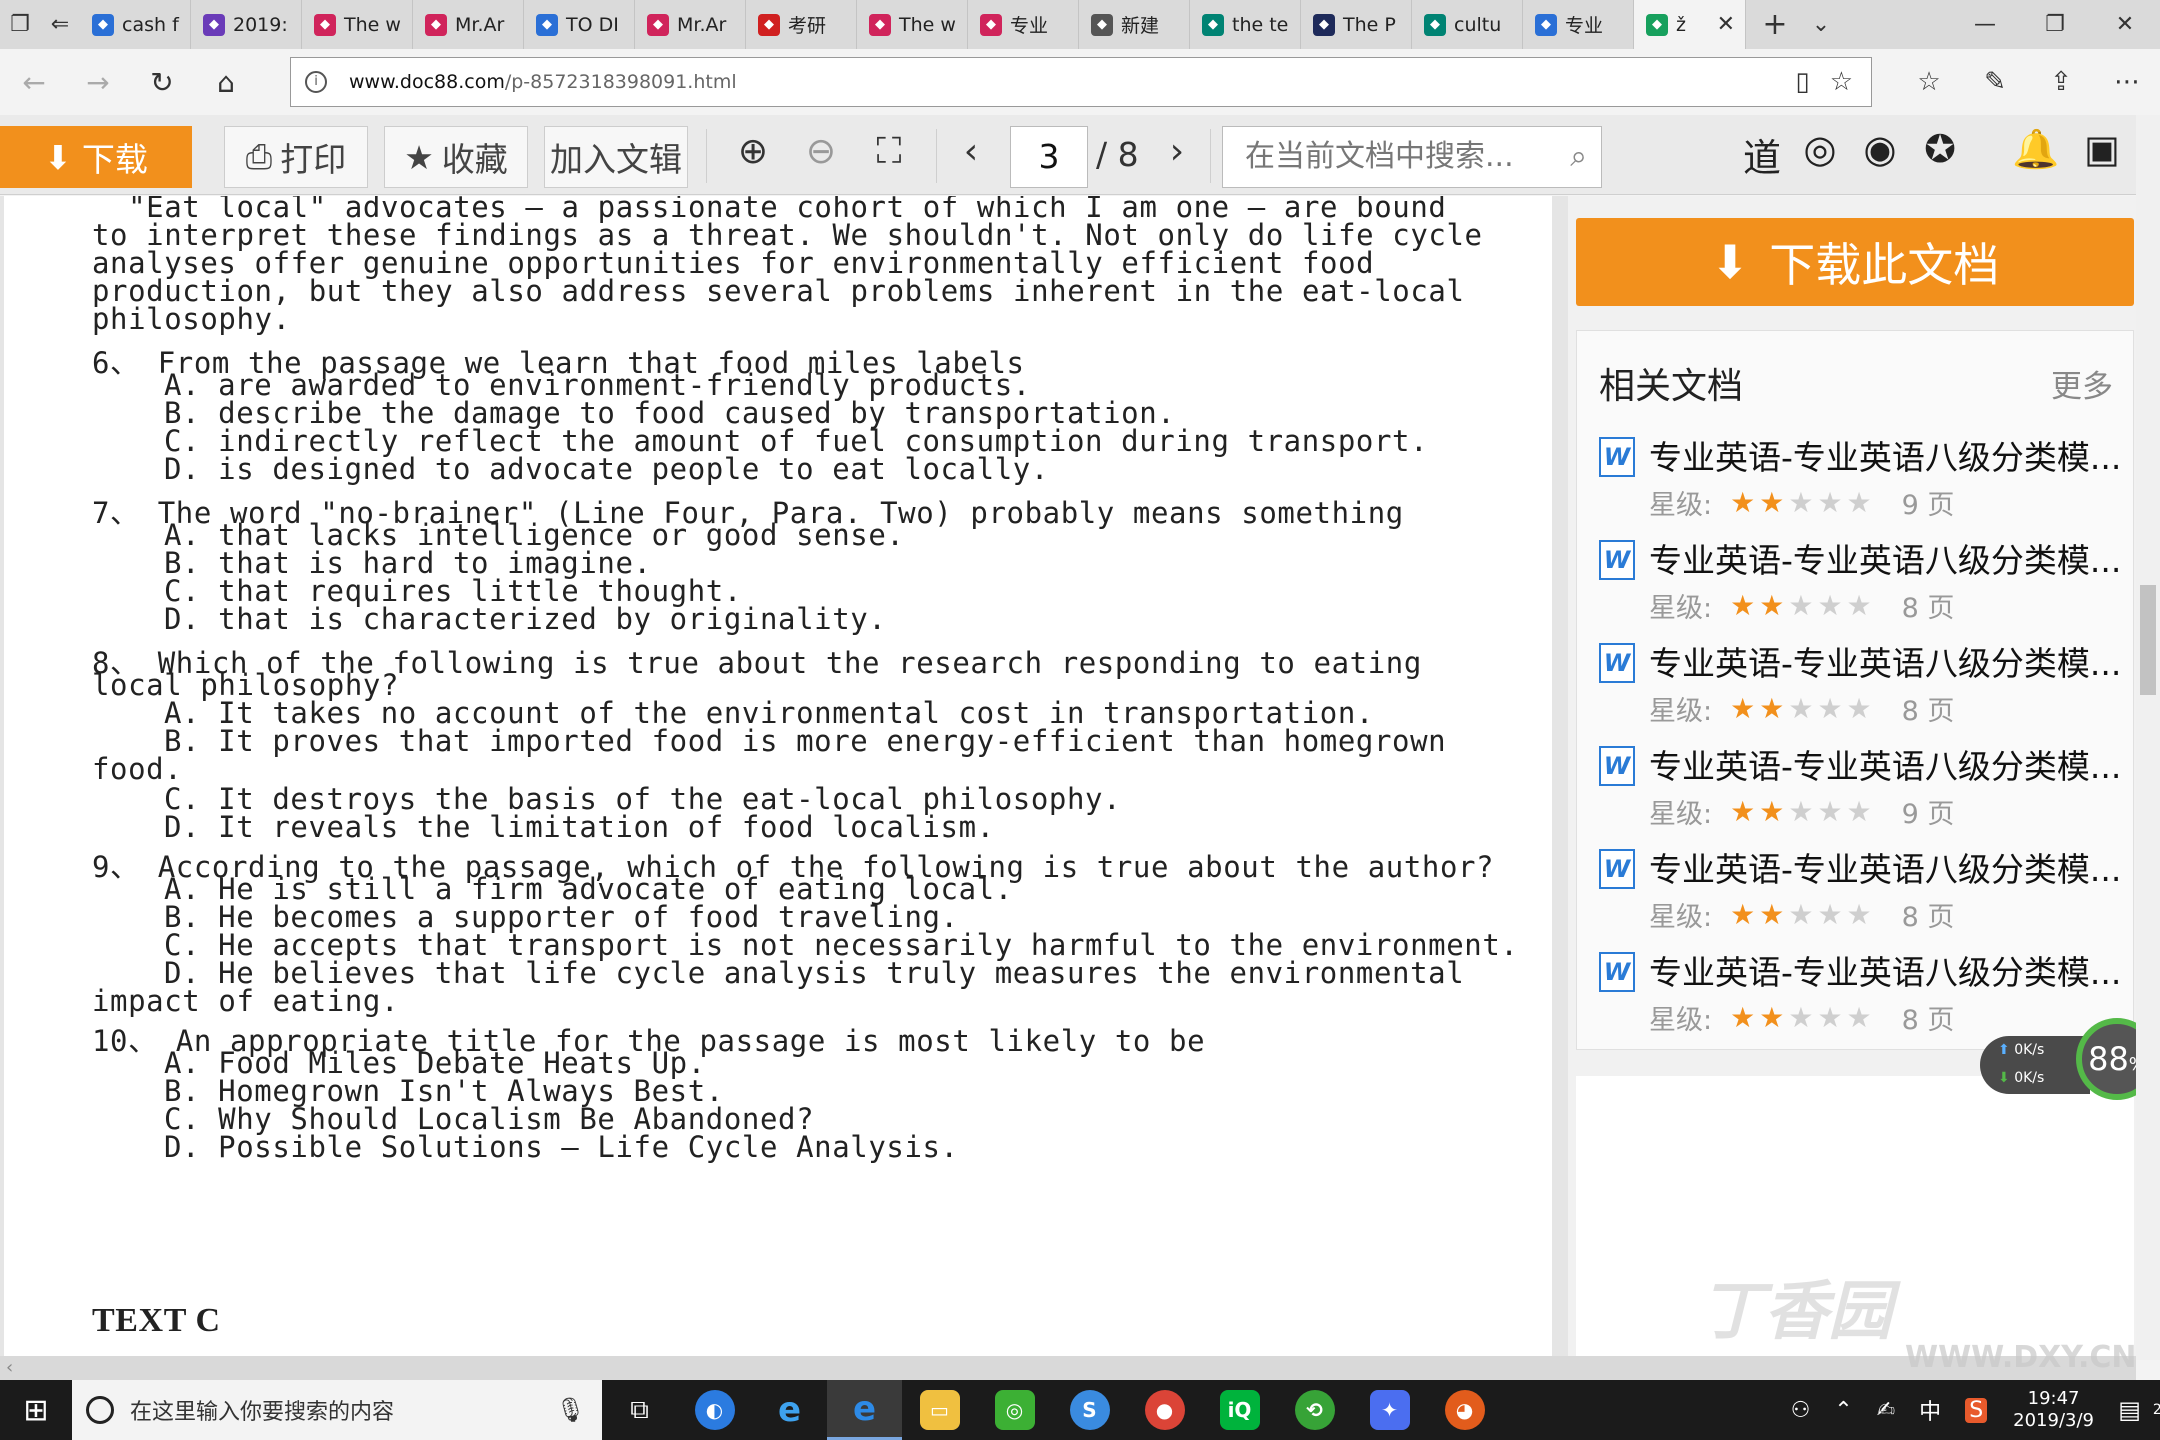 The image size is (2160, 1440). Describe the element at coordinates (1134, 24) in the screenshot. I see `browser-tab: ◆ 新建` at that location.